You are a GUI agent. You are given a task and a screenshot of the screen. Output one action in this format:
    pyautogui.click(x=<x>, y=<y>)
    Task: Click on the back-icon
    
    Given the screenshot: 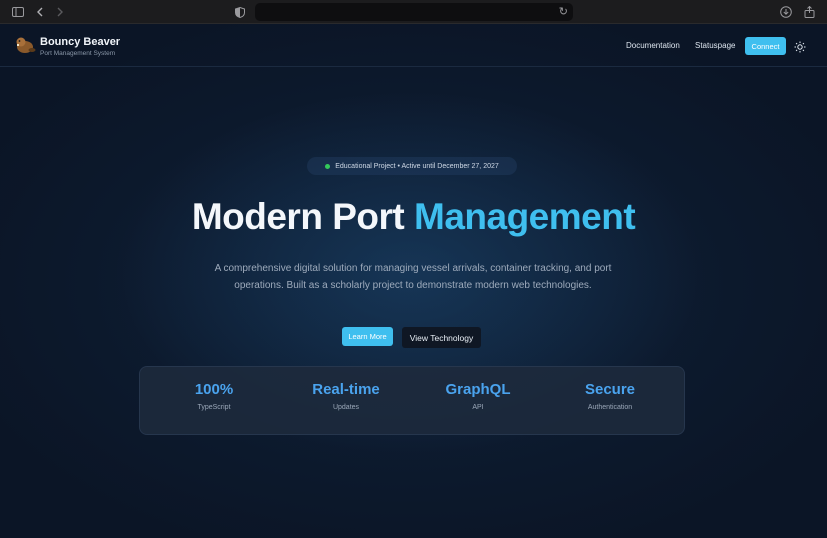 What is the action you would take?
    pyautogui.click(x=40, y=12)
    